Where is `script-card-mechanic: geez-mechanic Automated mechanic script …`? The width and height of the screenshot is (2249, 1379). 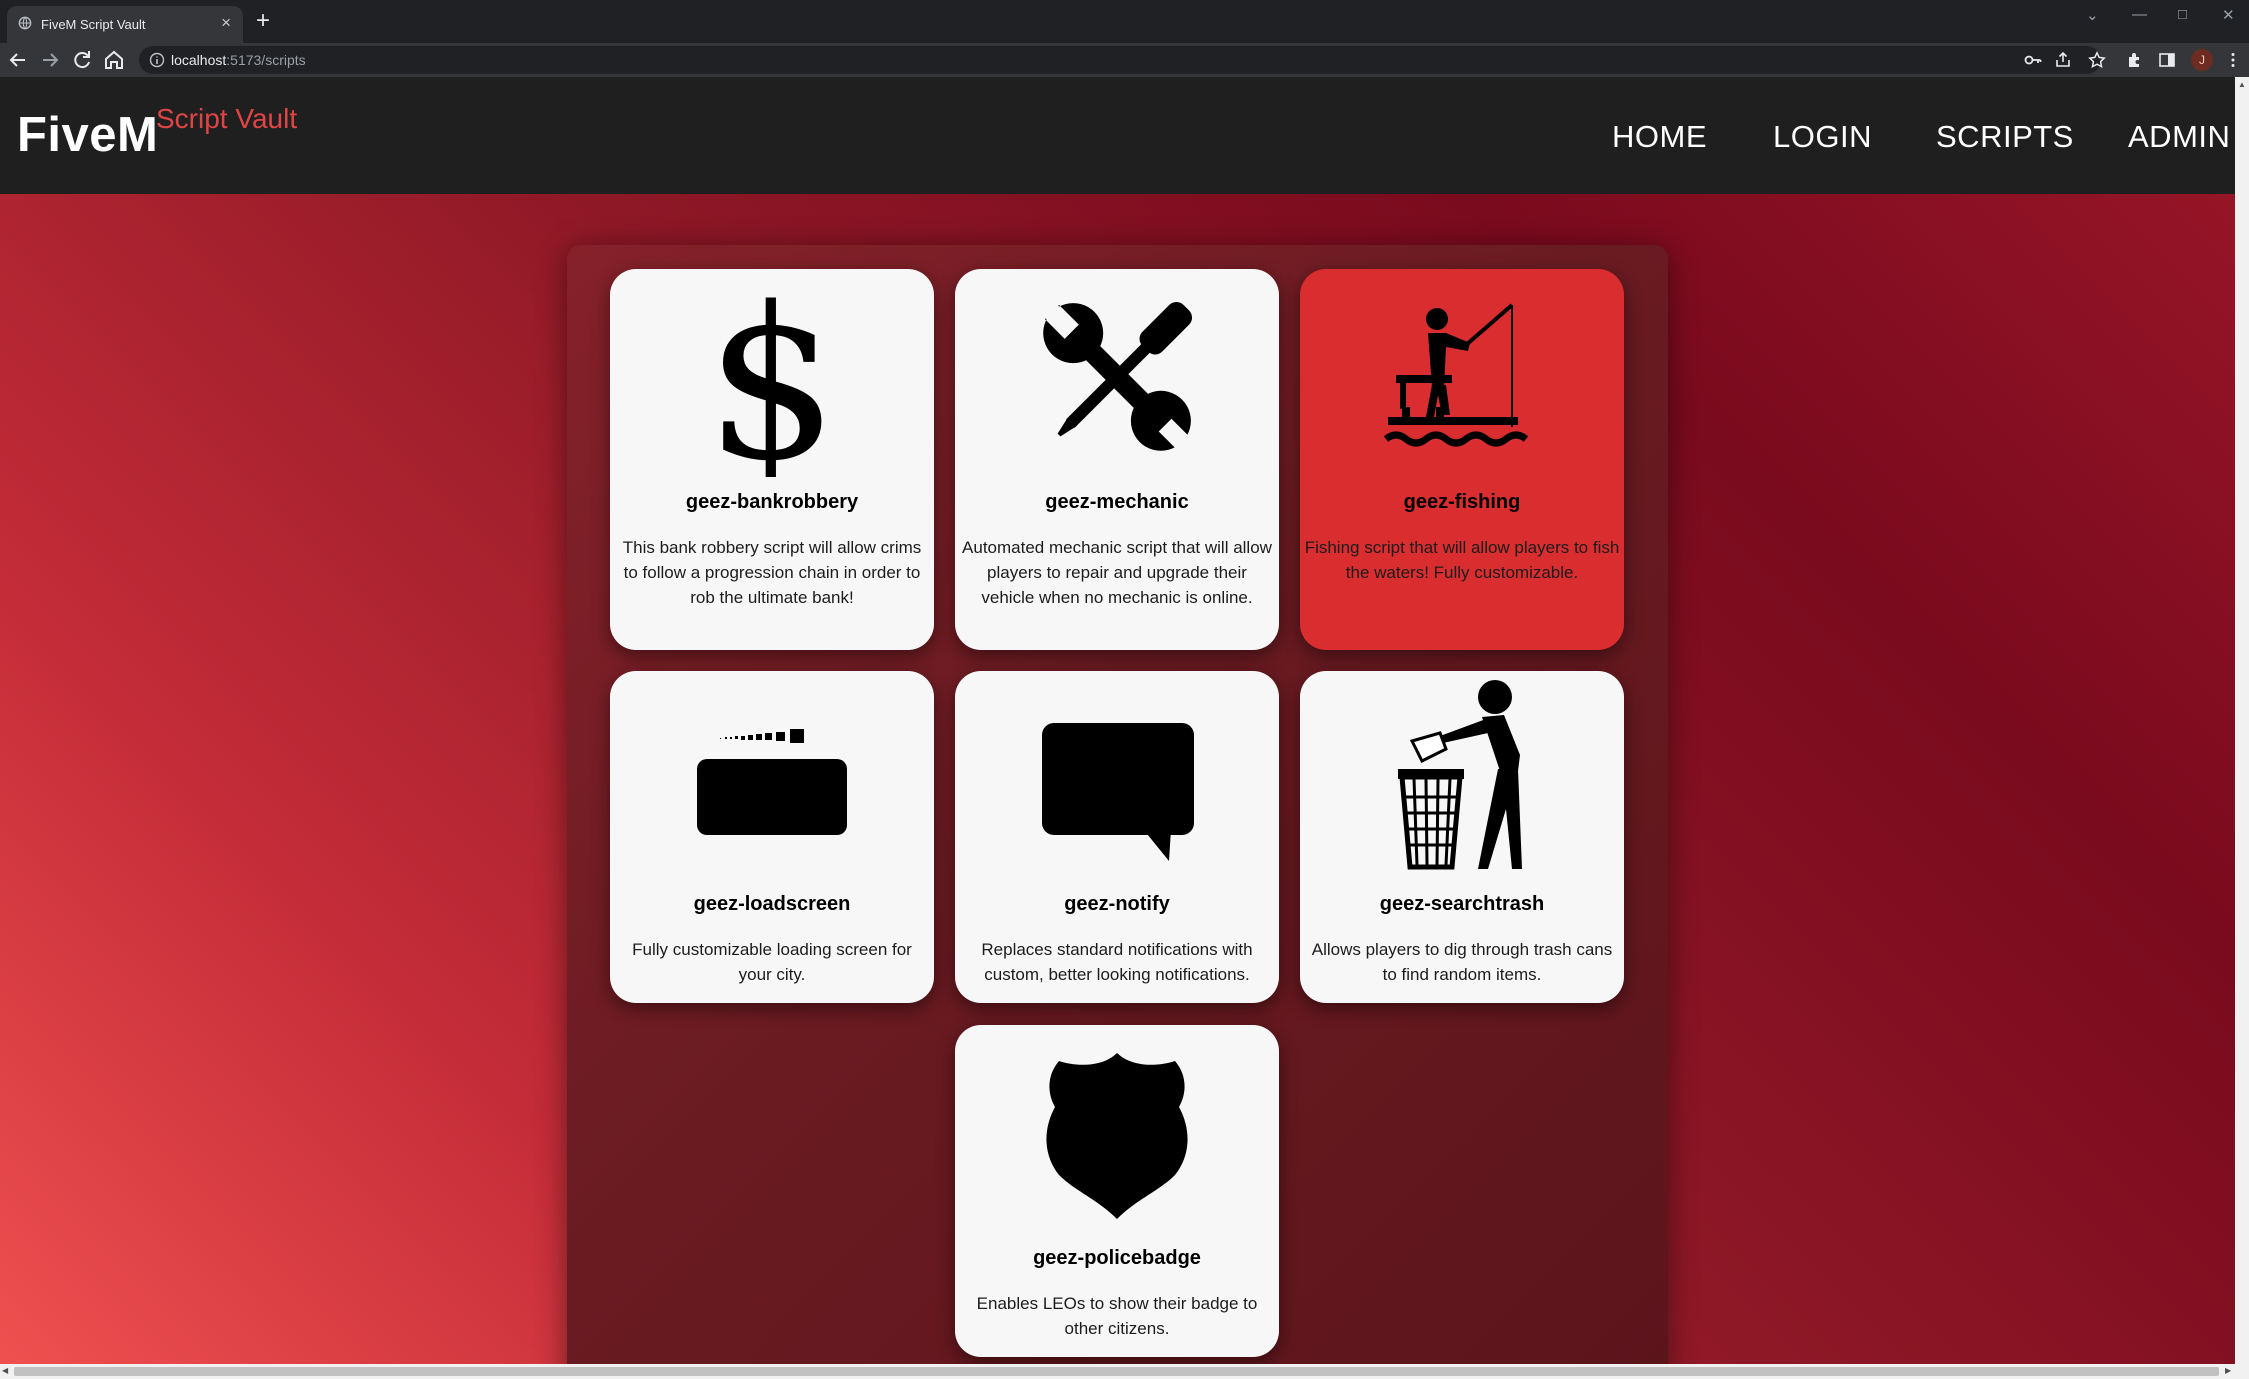 script-card-mechanic: geez-mechanic Automated mechanic script … is located at coordinates (1117, 459).